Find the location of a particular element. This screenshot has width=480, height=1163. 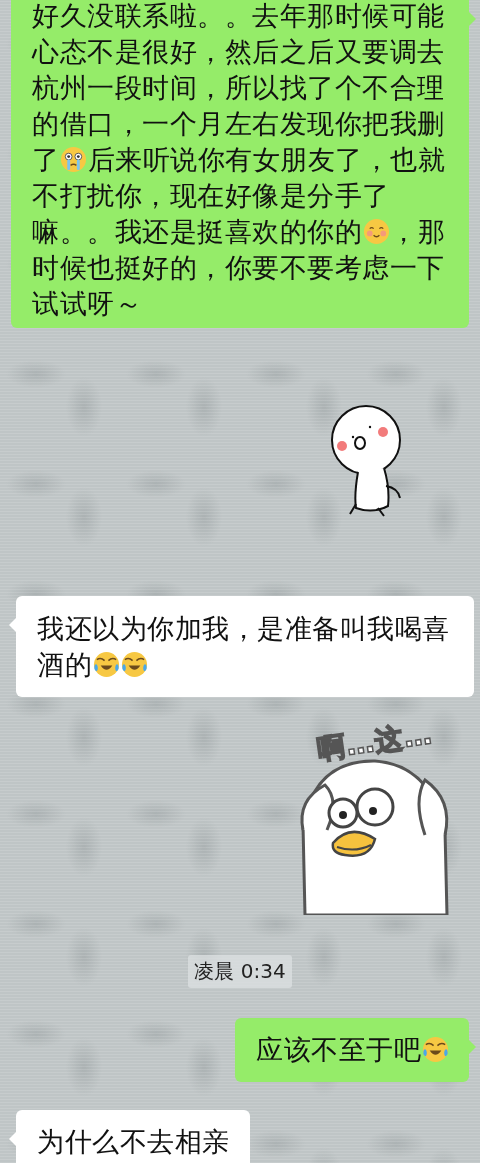

message-bubble: 我还以为你加我，是准备叫我喝喜酒的 is located at coordinates (245, 646).